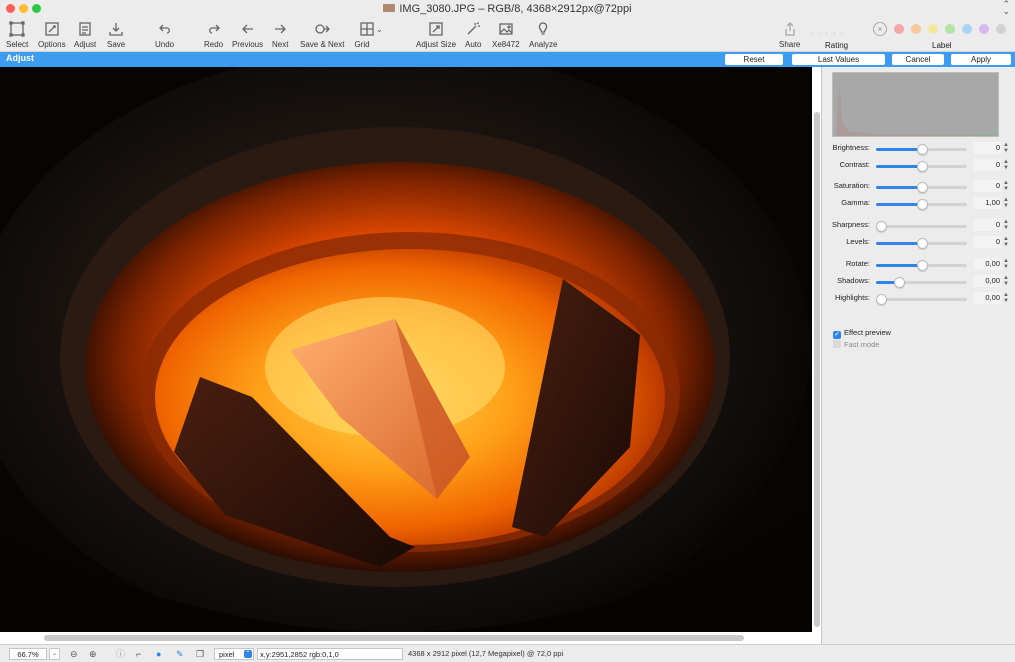 Image resolution: width=1015 pixels, height=662 pixels. I want to click on rotate-slider, so click(921, 265).